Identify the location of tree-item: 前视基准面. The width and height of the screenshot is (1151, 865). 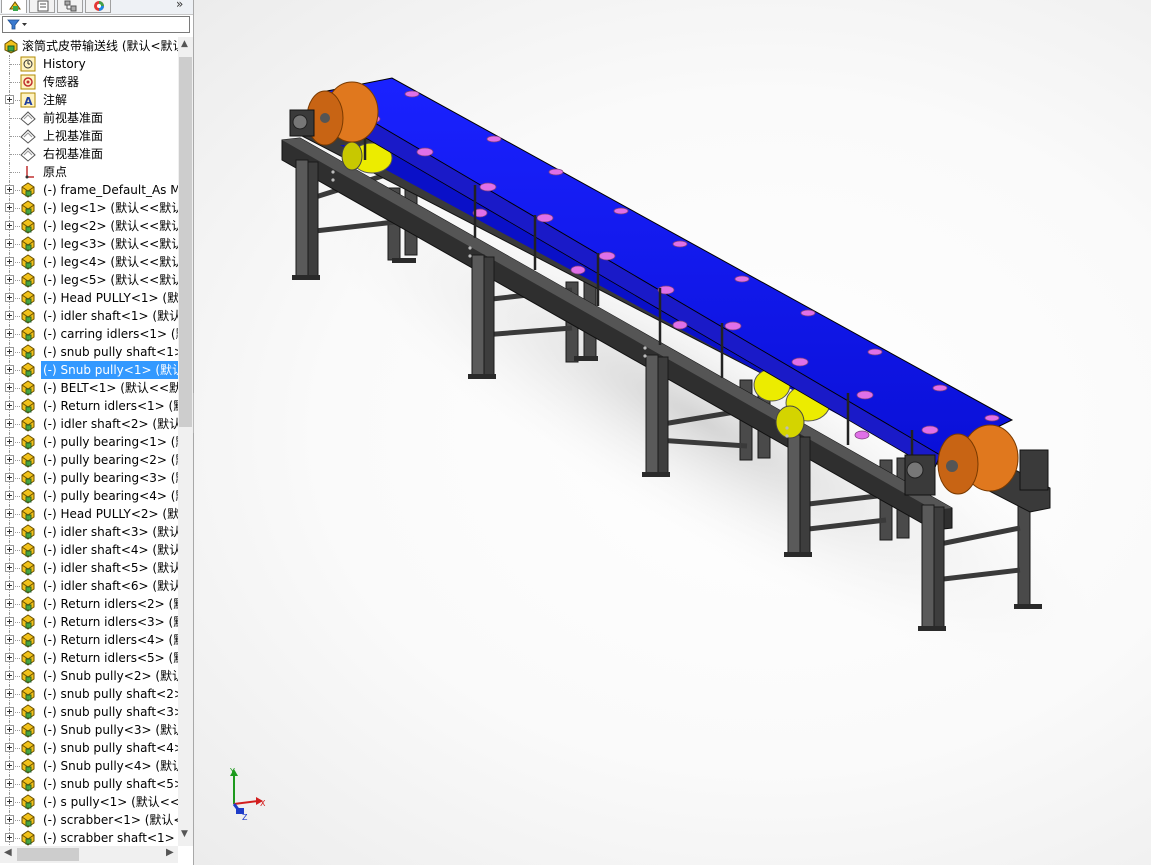
(89, 118).